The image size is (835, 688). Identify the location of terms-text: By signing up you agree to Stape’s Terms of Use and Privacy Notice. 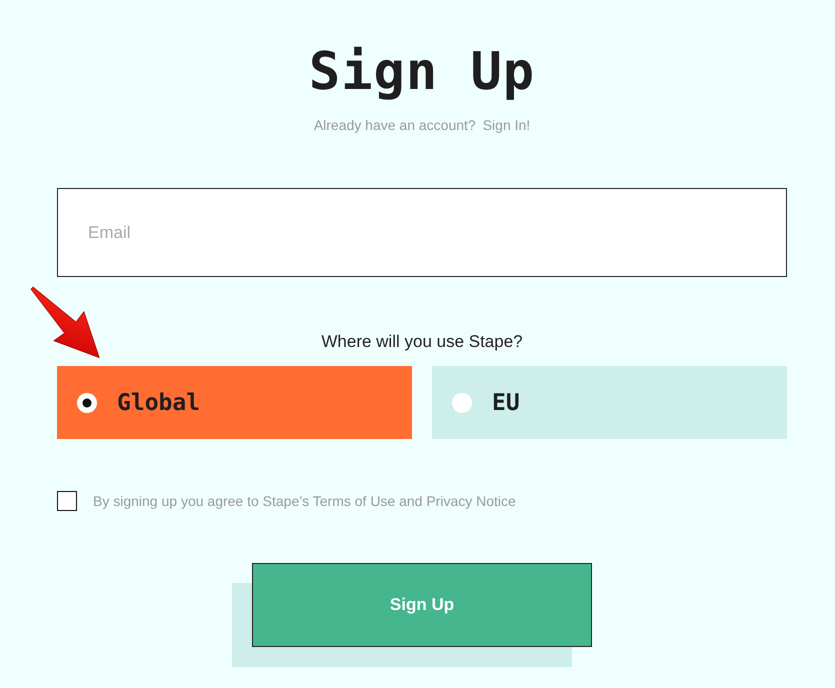
(304, 501).